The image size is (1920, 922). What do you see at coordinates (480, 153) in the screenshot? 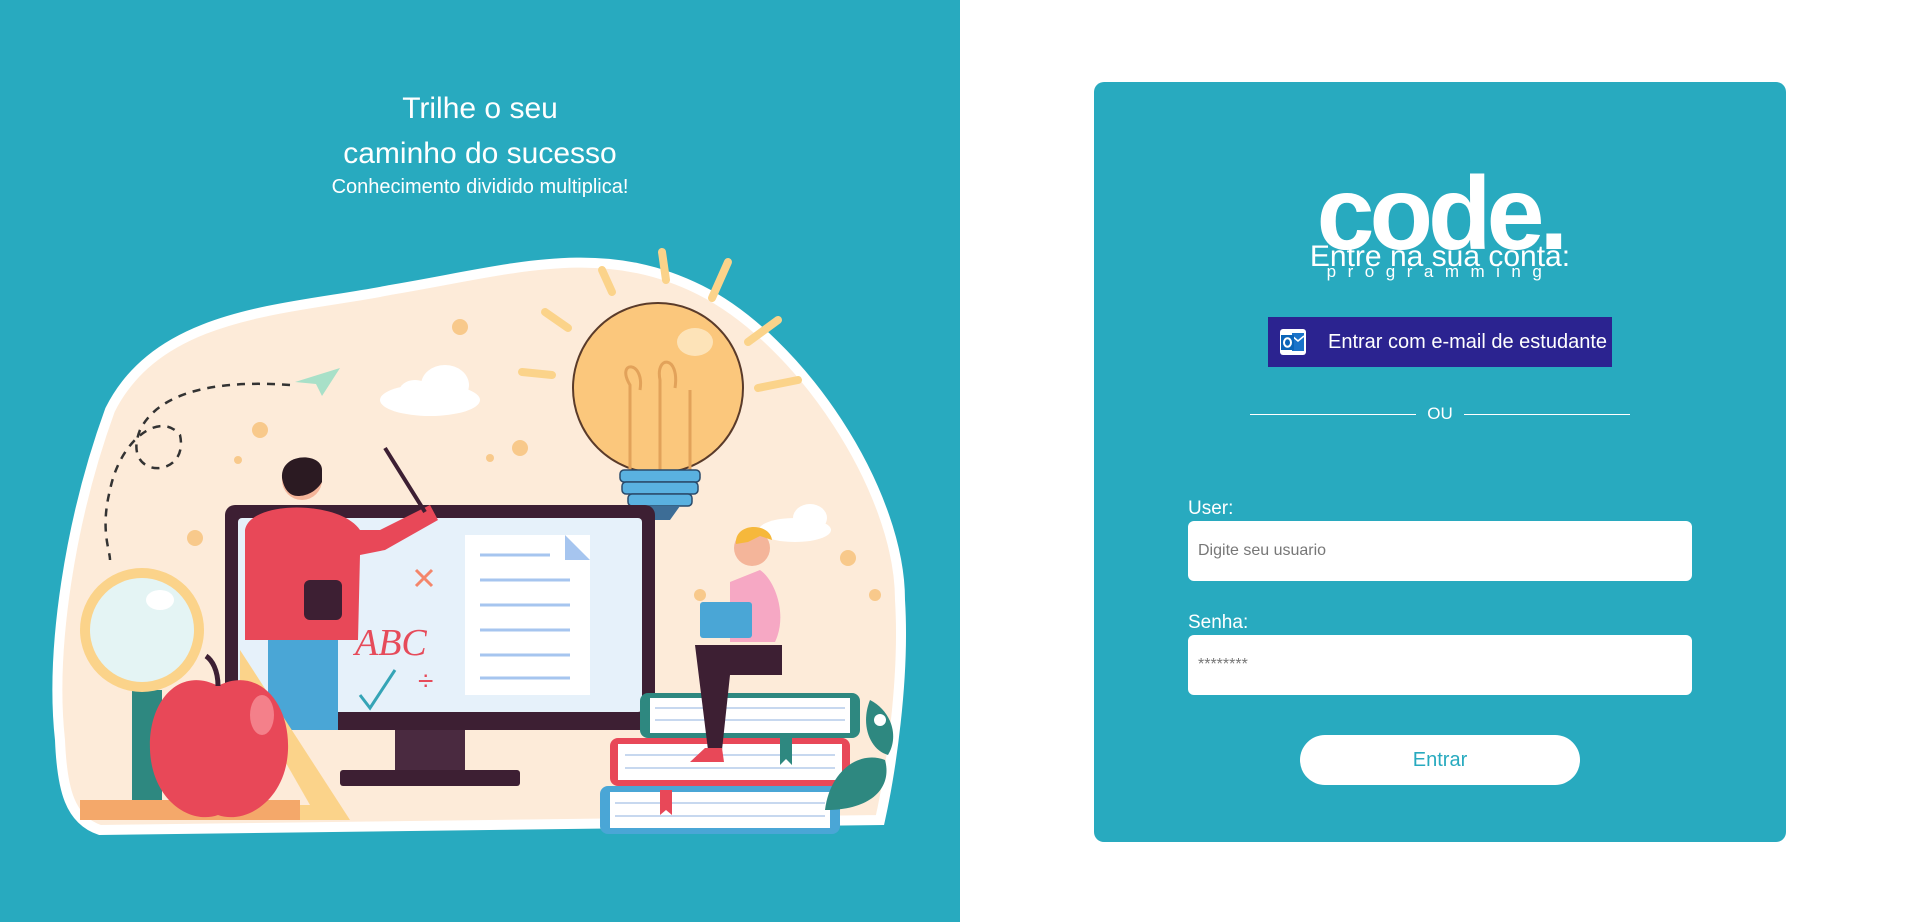
I see `hero-title-line2: caminho do sucesso` at bounding box center [480, 153].